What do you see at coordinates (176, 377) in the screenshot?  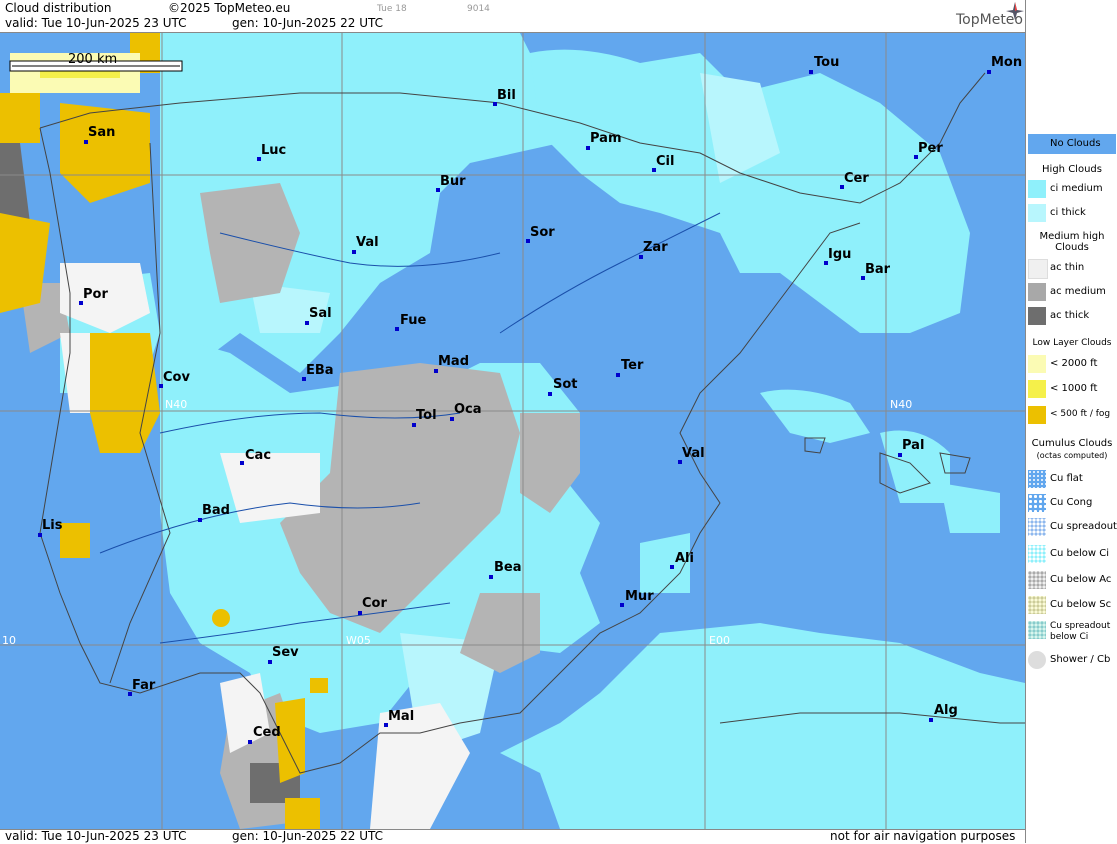 I see `city-label: Cov` at bounding box center [176, 377].